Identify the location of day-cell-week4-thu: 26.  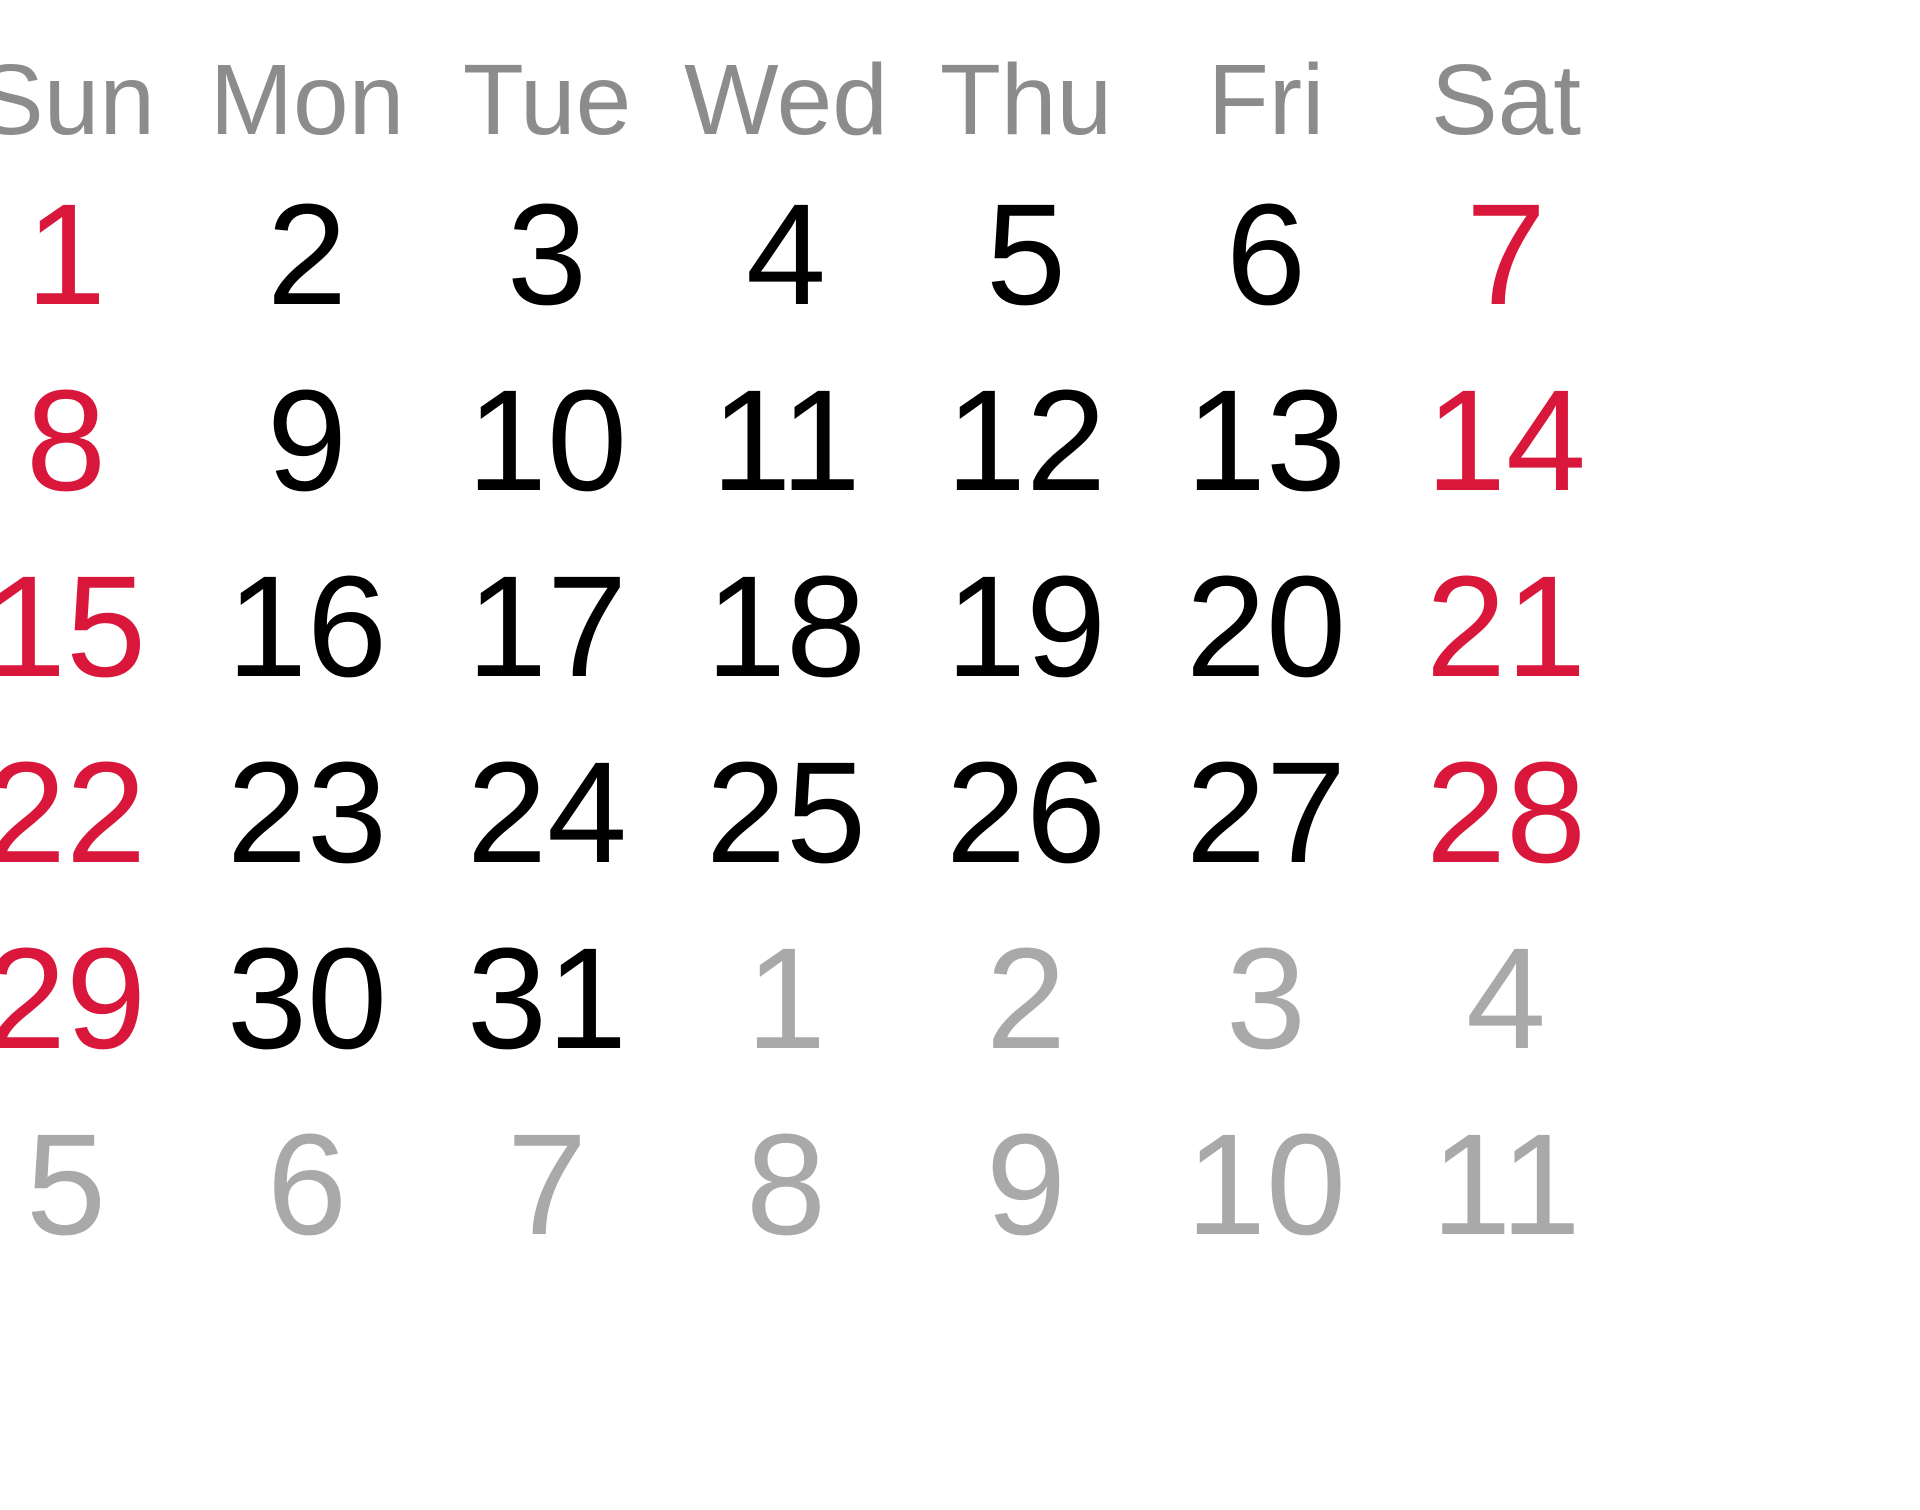
(1026, 813).